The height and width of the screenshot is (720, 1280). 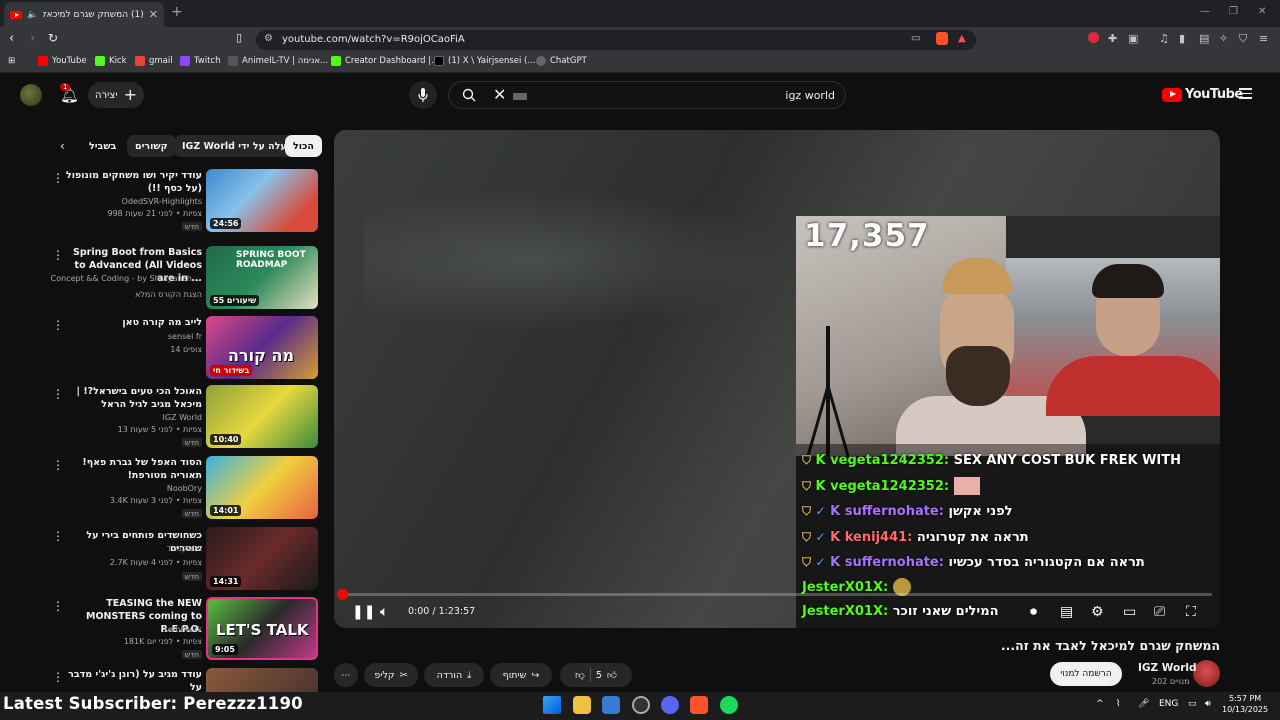 What do you see at coordinates (1093, 37) in the screenshot?
I see `extension-record-icon` at bounding box center [1093, 37].